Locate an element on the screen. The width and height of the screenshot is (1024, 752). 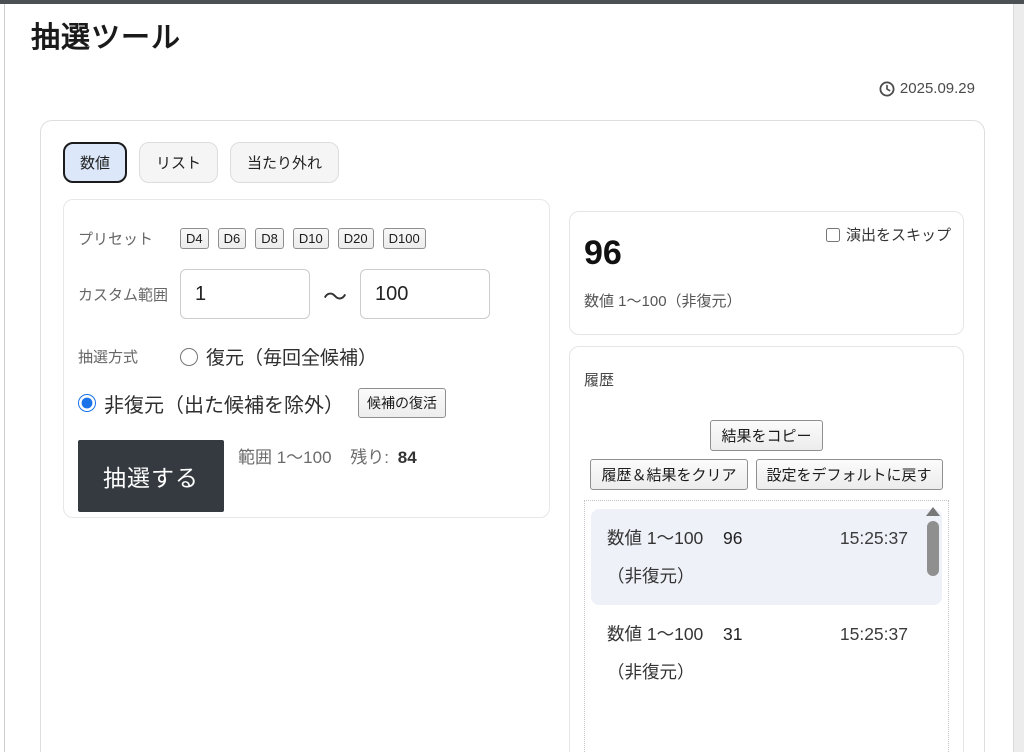
preset-d100-button: D100 is located at coordinates (404, 238).